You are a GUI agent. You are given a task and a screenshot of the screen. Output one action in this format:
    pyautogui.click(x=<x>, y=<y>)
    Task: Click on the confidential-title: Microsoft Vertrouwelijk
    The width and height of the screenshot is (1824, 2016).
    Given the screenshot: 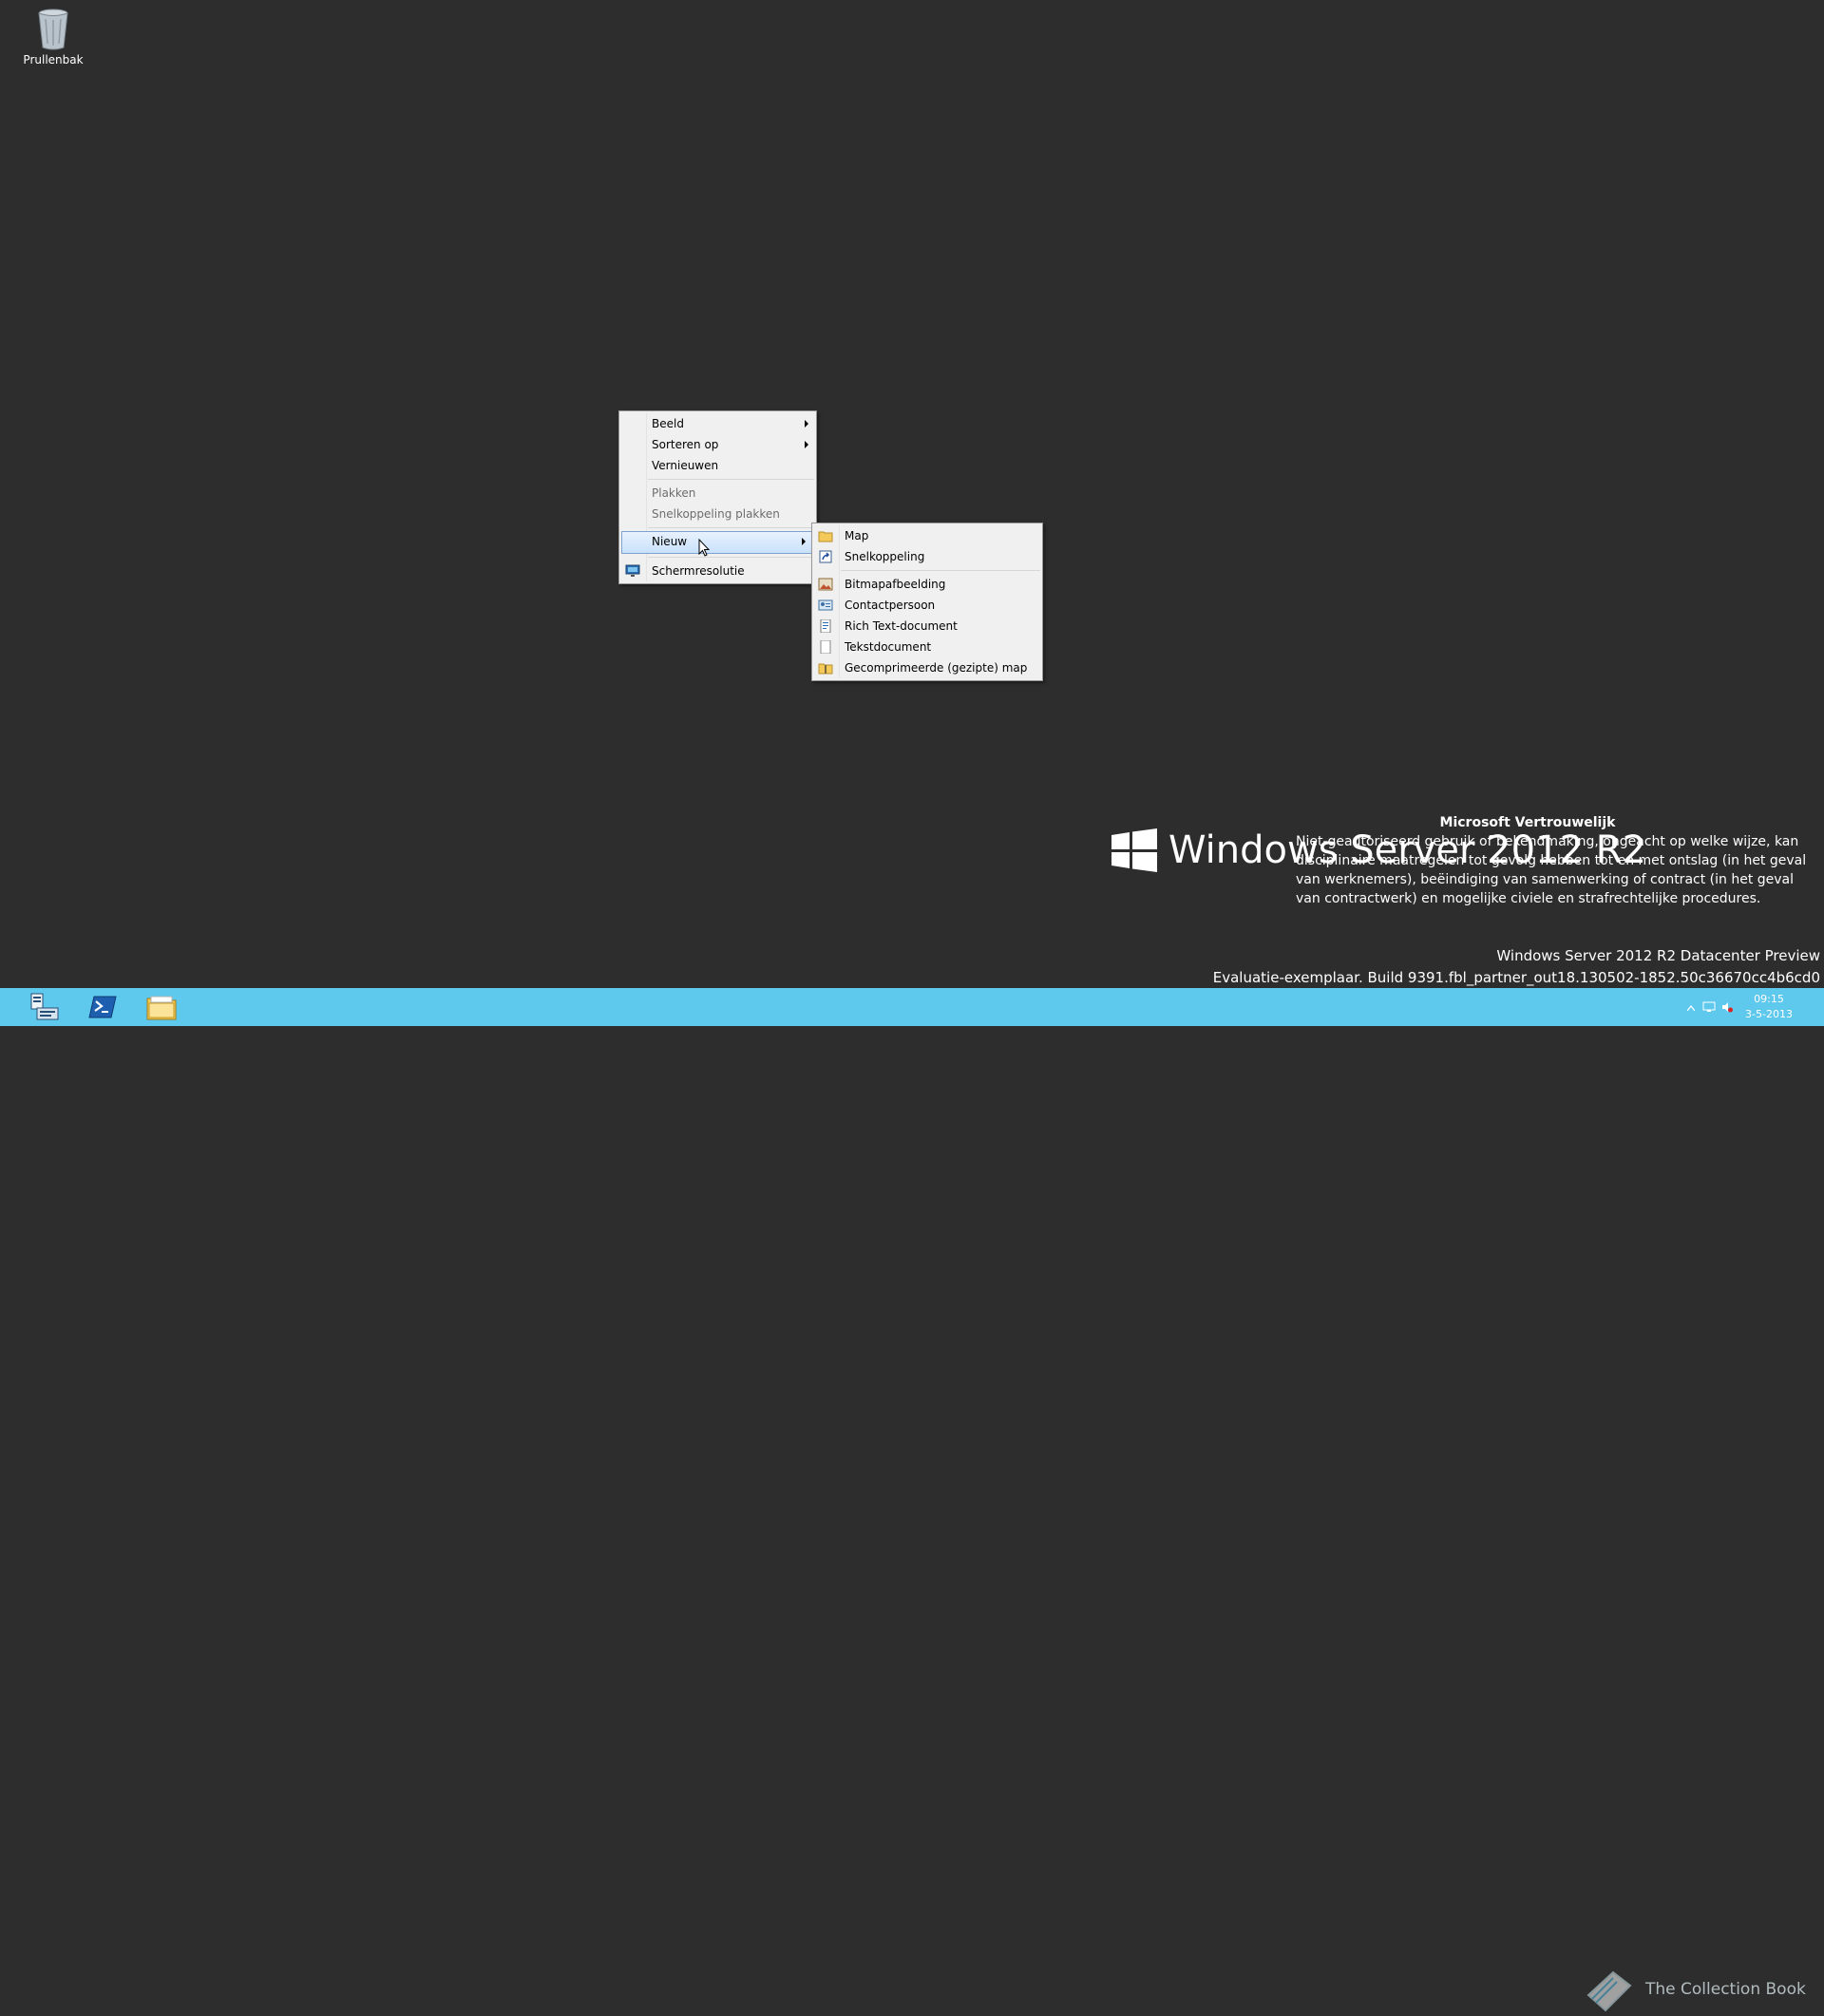 What is the action you would take?
    pyautogui.click(x=1527, y=822)
    